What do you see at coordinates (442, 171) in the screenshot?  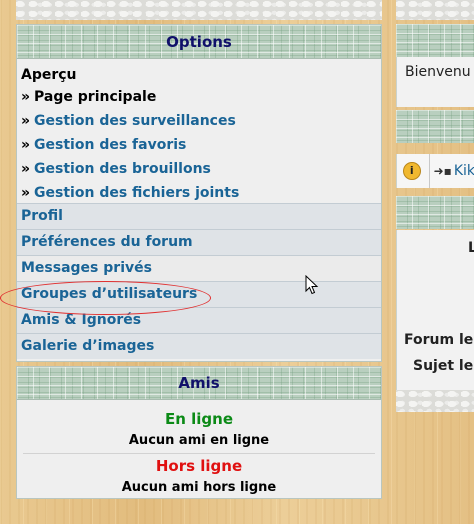 I see `login-icon: ➜▪` at bounding box center [442, 171].